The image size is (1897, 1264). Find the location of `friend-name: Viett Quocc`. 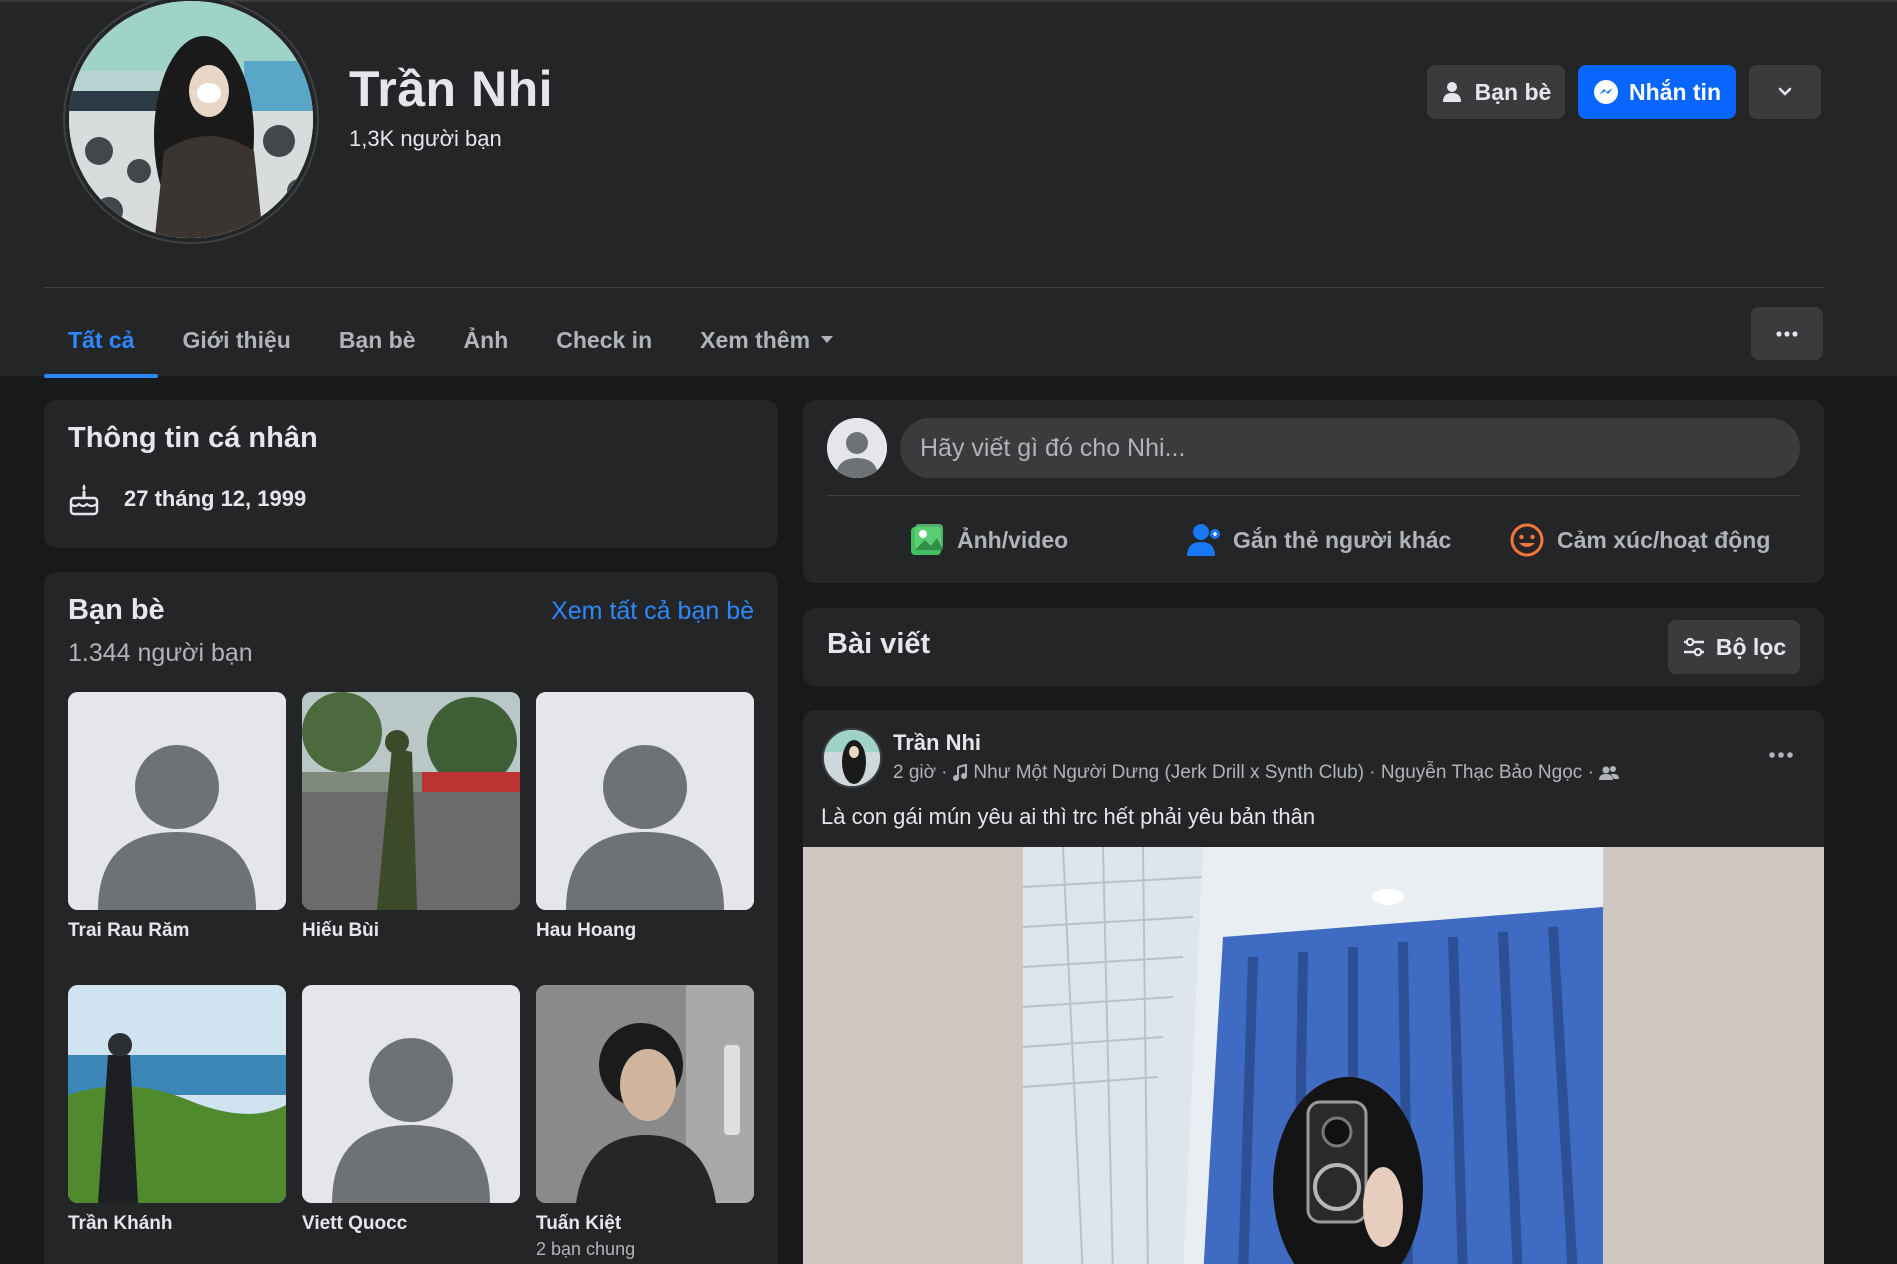

friend-name: Viett Quocc is located at coordinates (411, 1224).